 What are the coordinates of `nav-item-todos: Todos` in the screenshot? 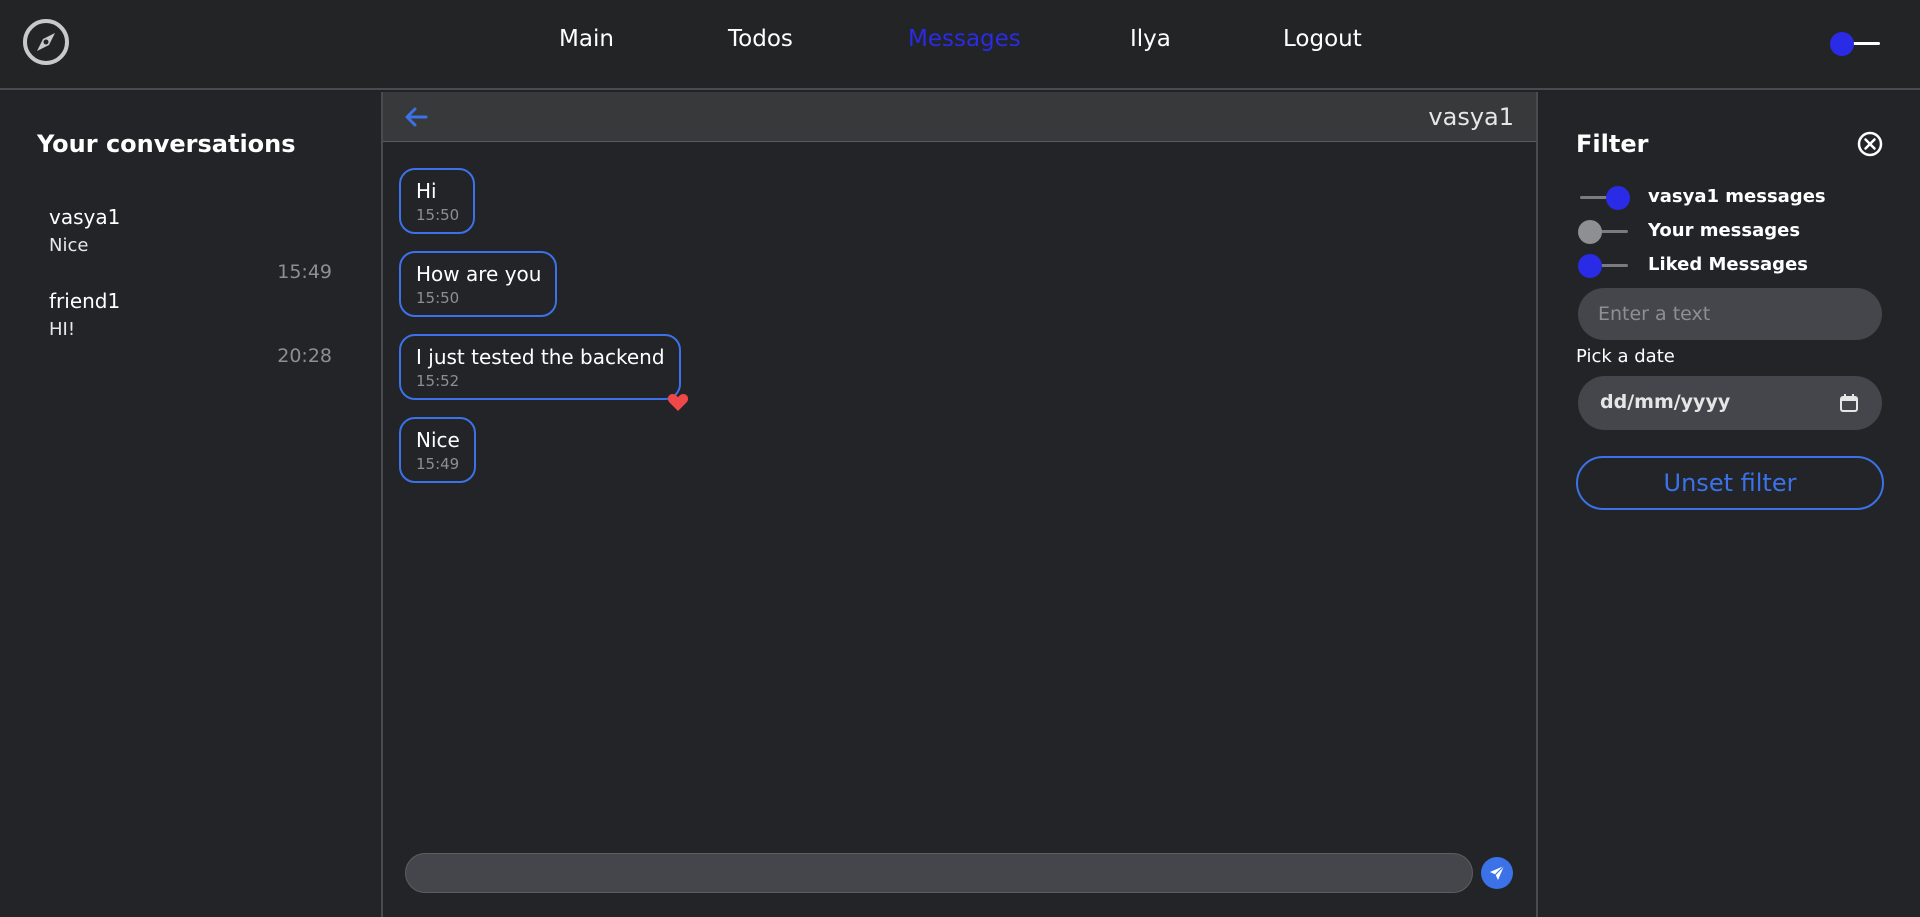 It's located at (760, 39).